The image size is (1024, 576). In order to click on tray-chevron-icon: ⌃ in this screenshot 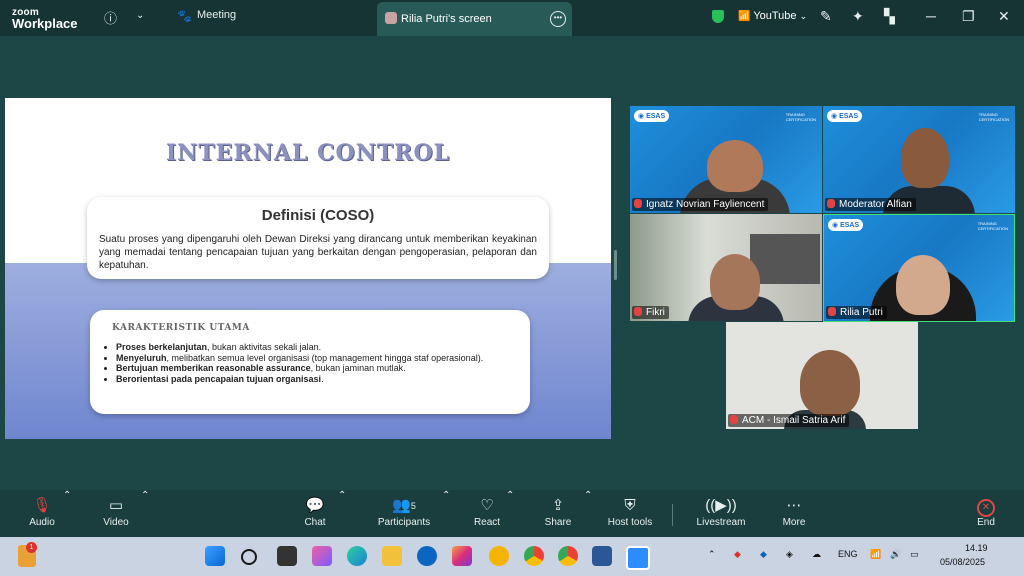, I will do `click(712, 554)`.